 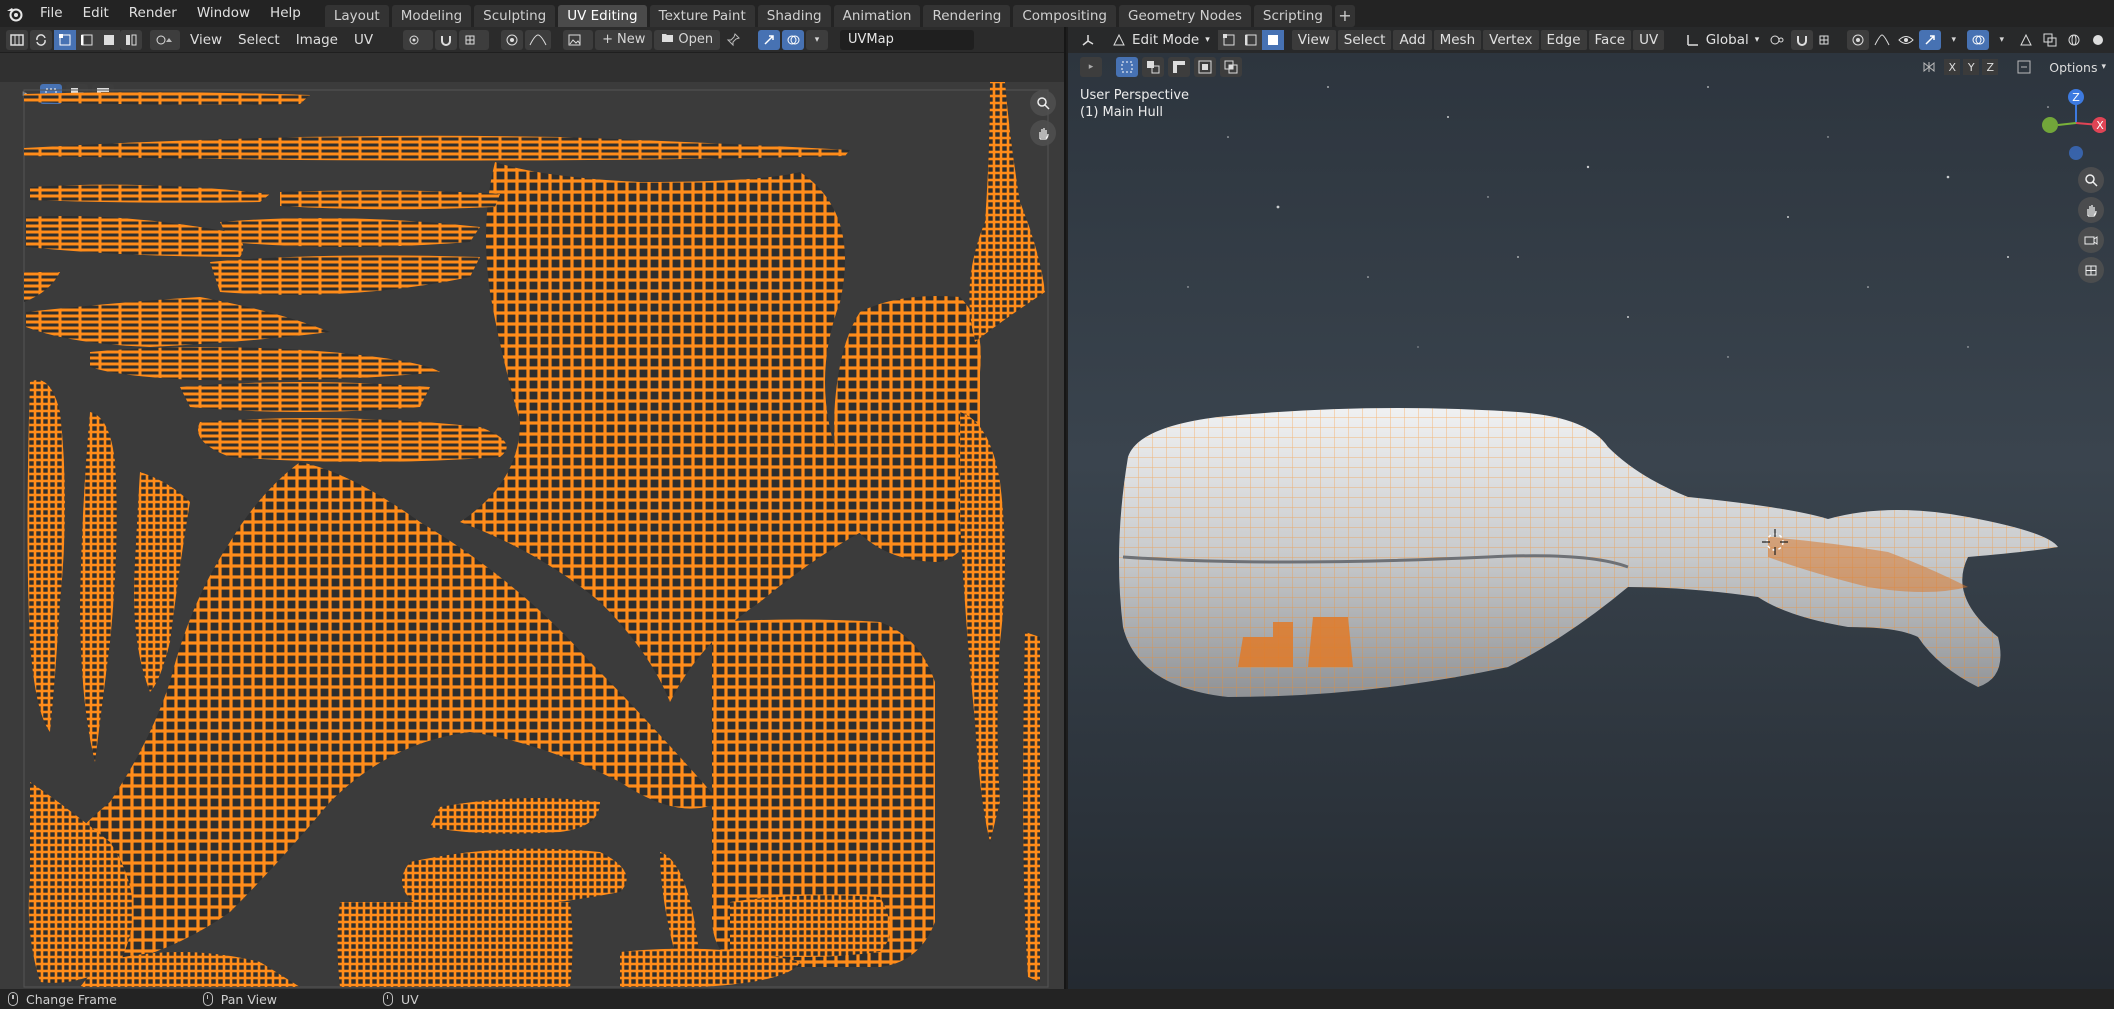 I want to click on gizmo-toggle, so click(x=1929, y=40).